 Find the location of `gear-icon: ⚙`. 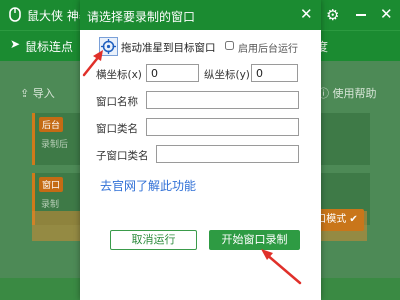

gear-icon: ⚙ is located at coordinates (332, 15).